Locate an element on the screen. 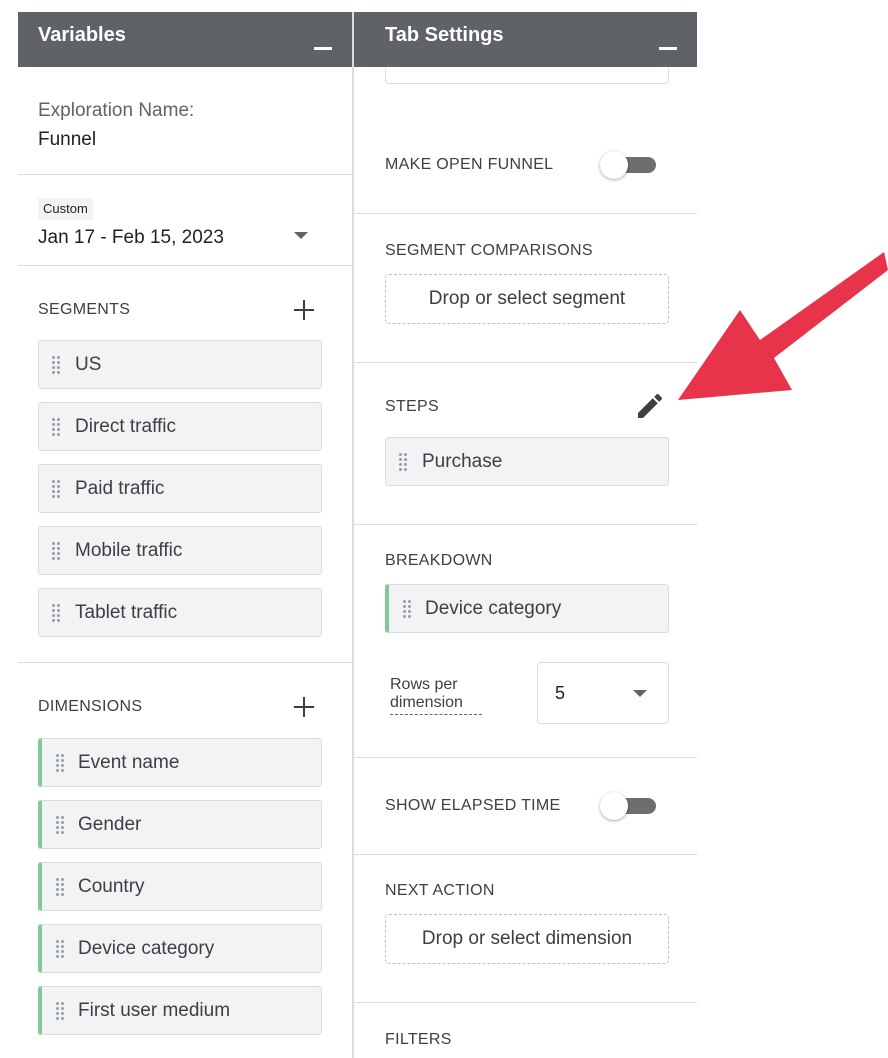  variables-panel-header: Variables is located at coordinates (185, 39).